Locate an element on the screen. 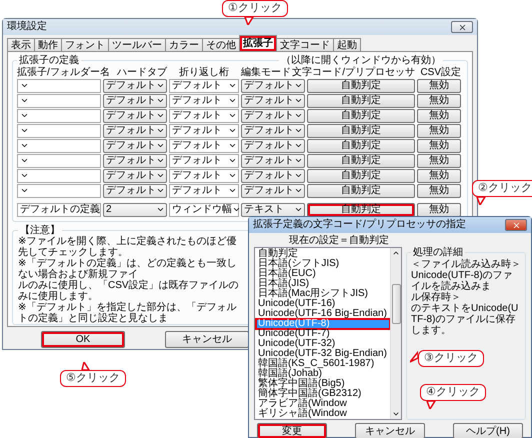 The height and width of the screenshot is (438, 532). close-icon is located at coordinates (462, 27).